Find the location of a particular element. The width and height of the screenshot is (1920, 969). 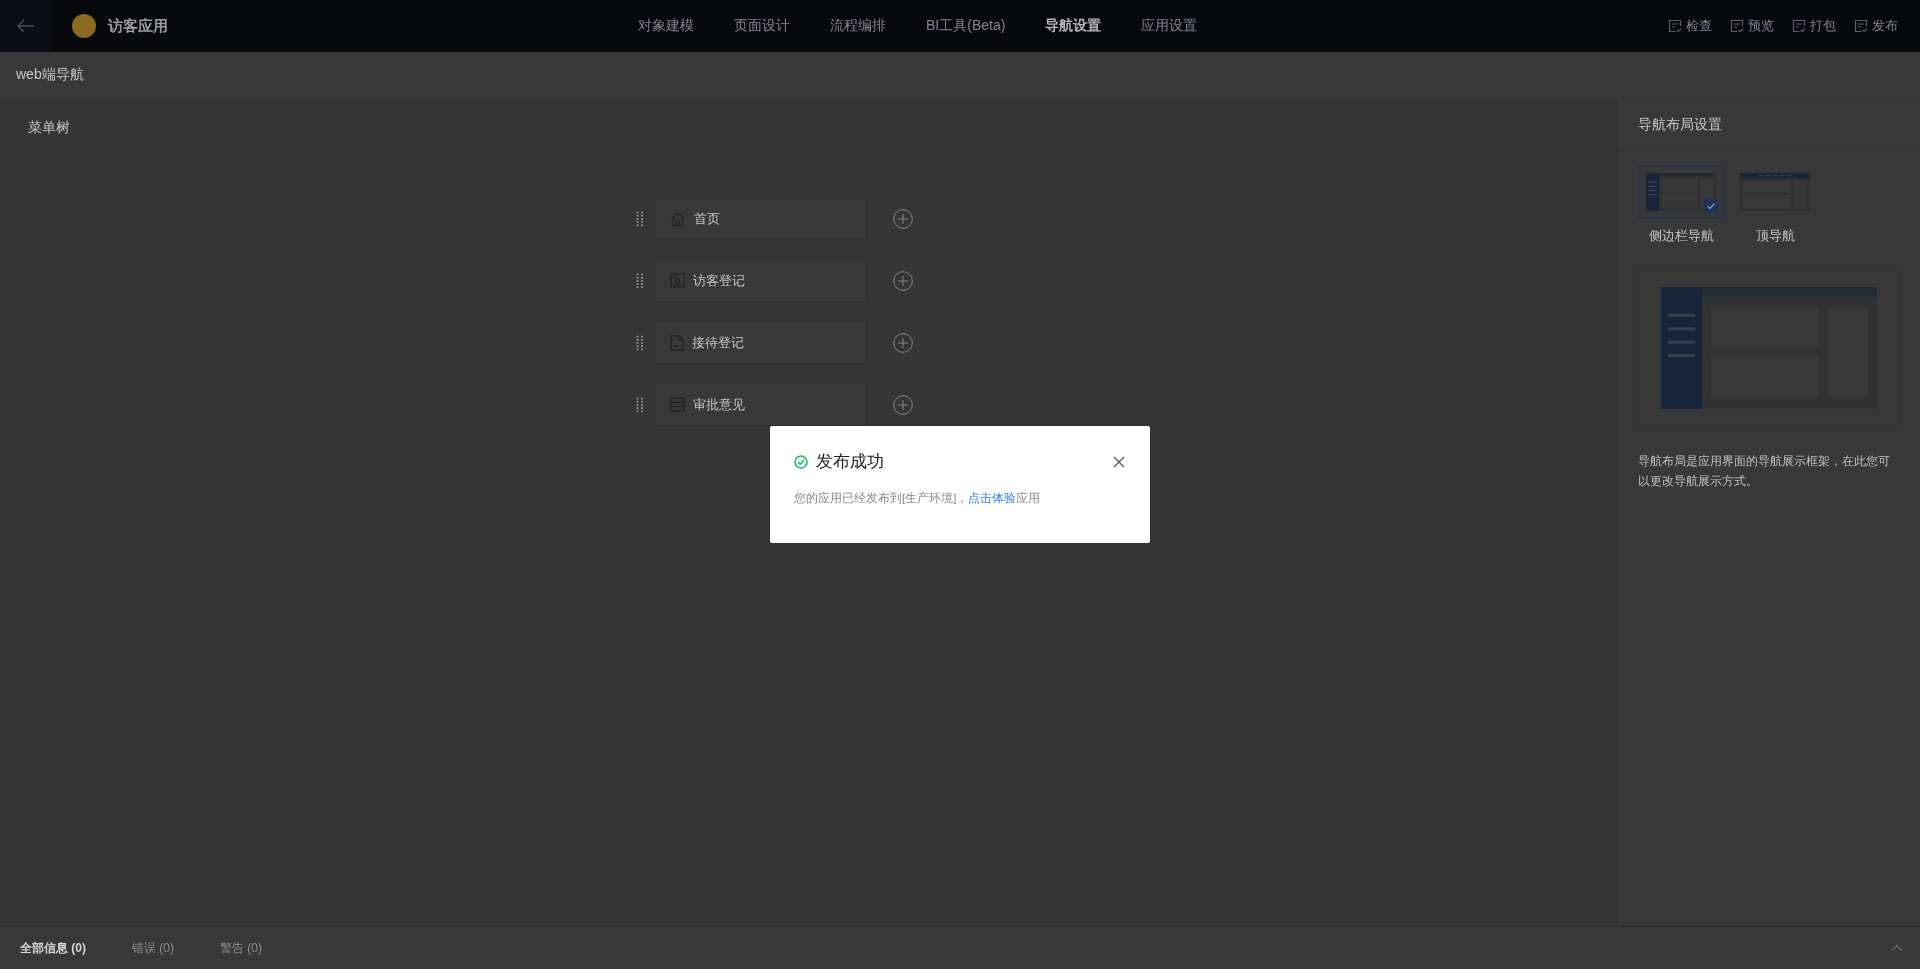

menu-item: 审批意见 is located at coordinates (760, 404).